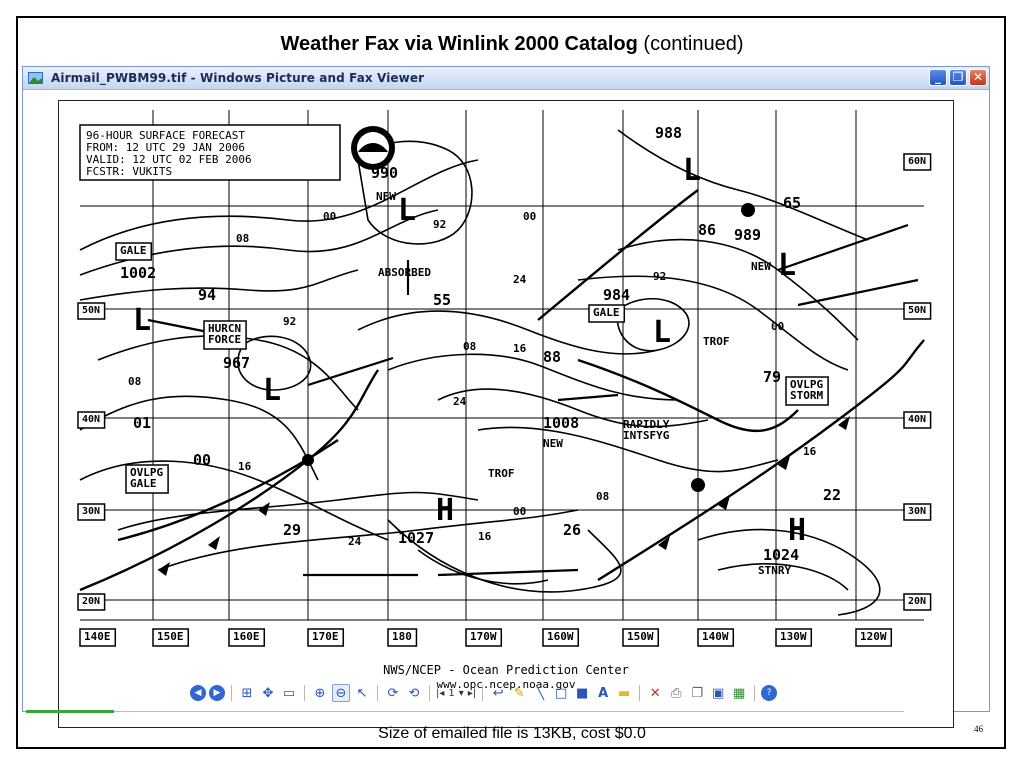 The width and height of the screenshot is (1024, 768). Describe the element at coordinates (472, 693) in the screenshot. I see `last-page-icon: ▸|` at that location.